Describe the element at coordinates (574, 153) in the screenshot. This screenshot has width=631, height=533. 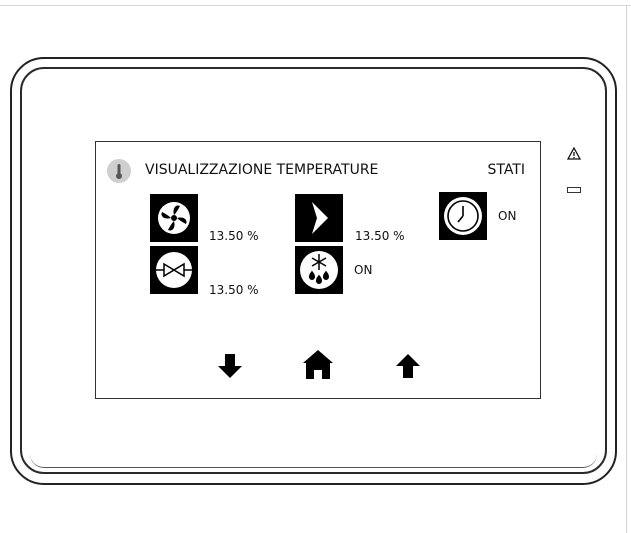
I see `warning-triangle-icon` at that location.